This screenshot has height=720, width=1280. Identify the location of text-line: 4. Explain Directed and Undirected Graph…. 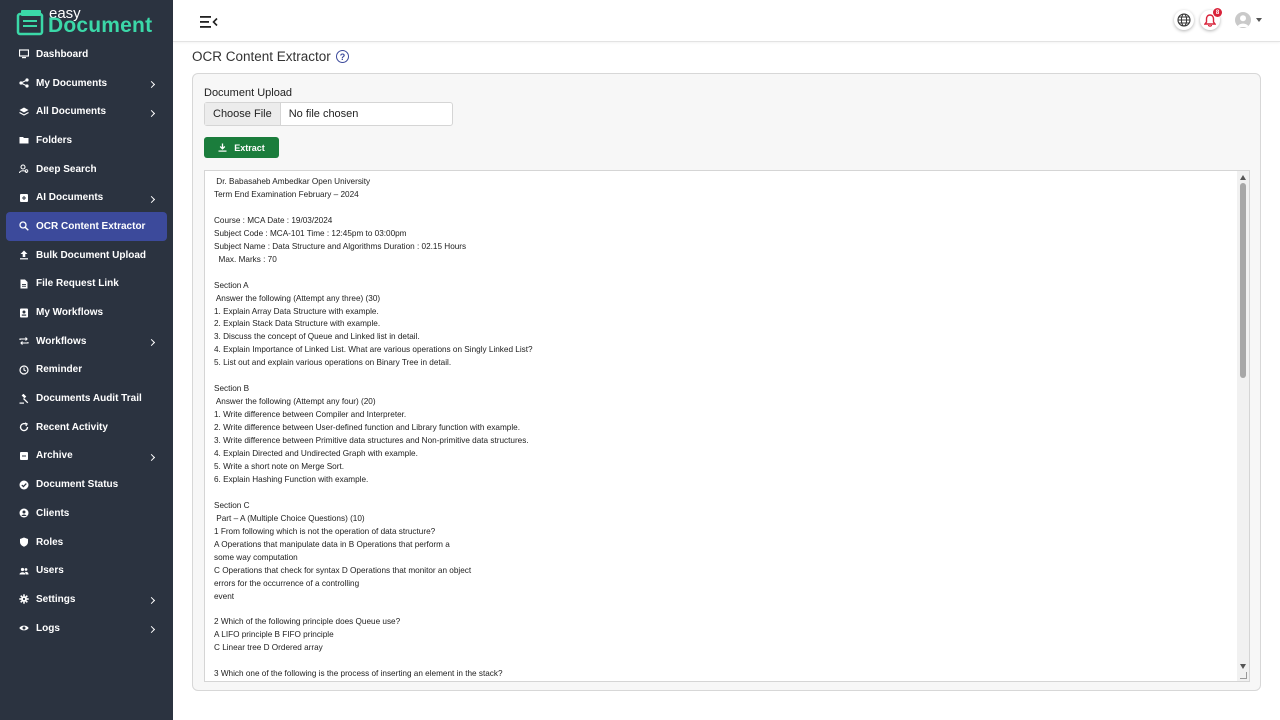
(316, 454).